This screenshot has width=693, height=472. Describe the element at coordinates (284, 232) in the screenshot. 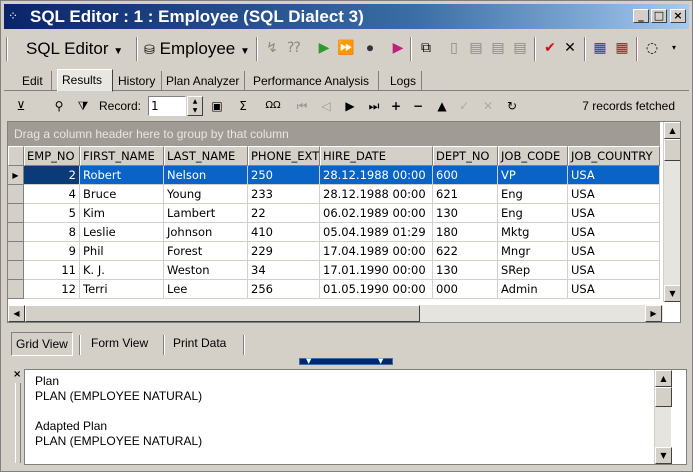

I see `grid-cell: 410` at that location.